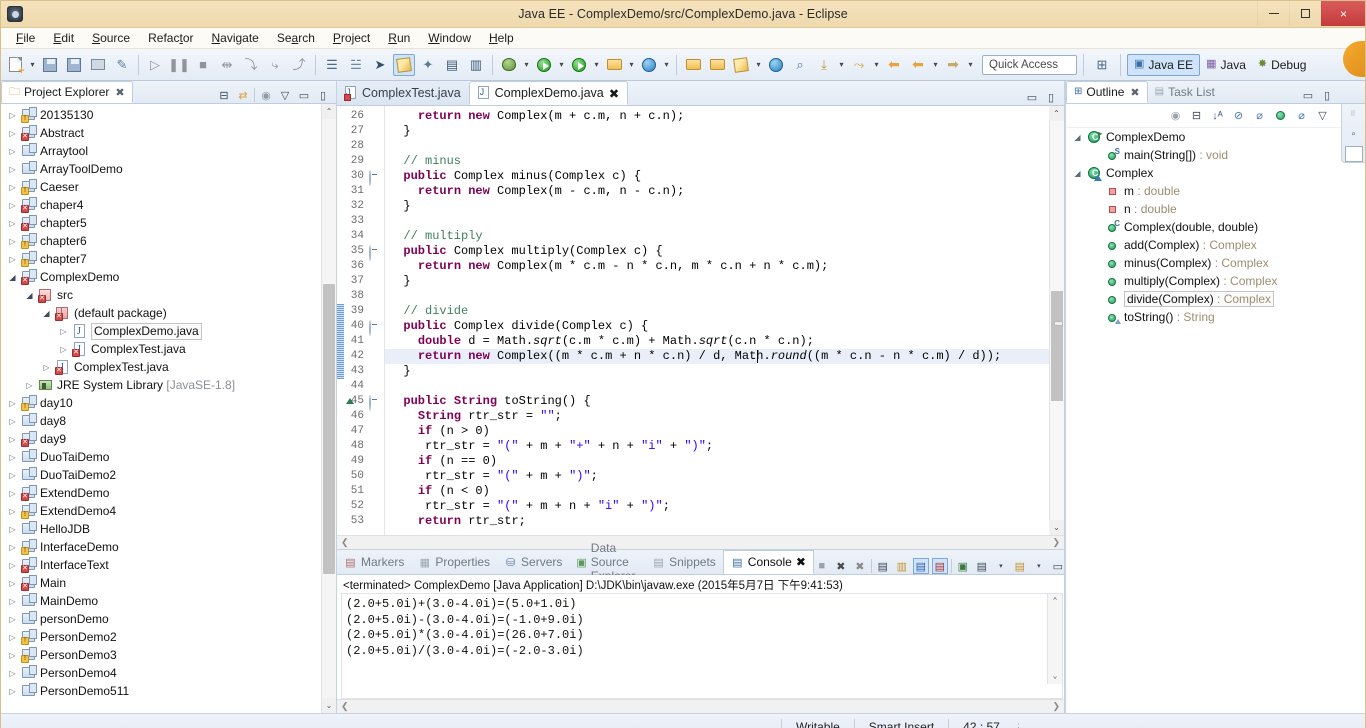 The image size is (1366, 728). Describe the element at coordinates (443, 461) in the screenshot. I see `code-line: if (n == 0)` at that location.